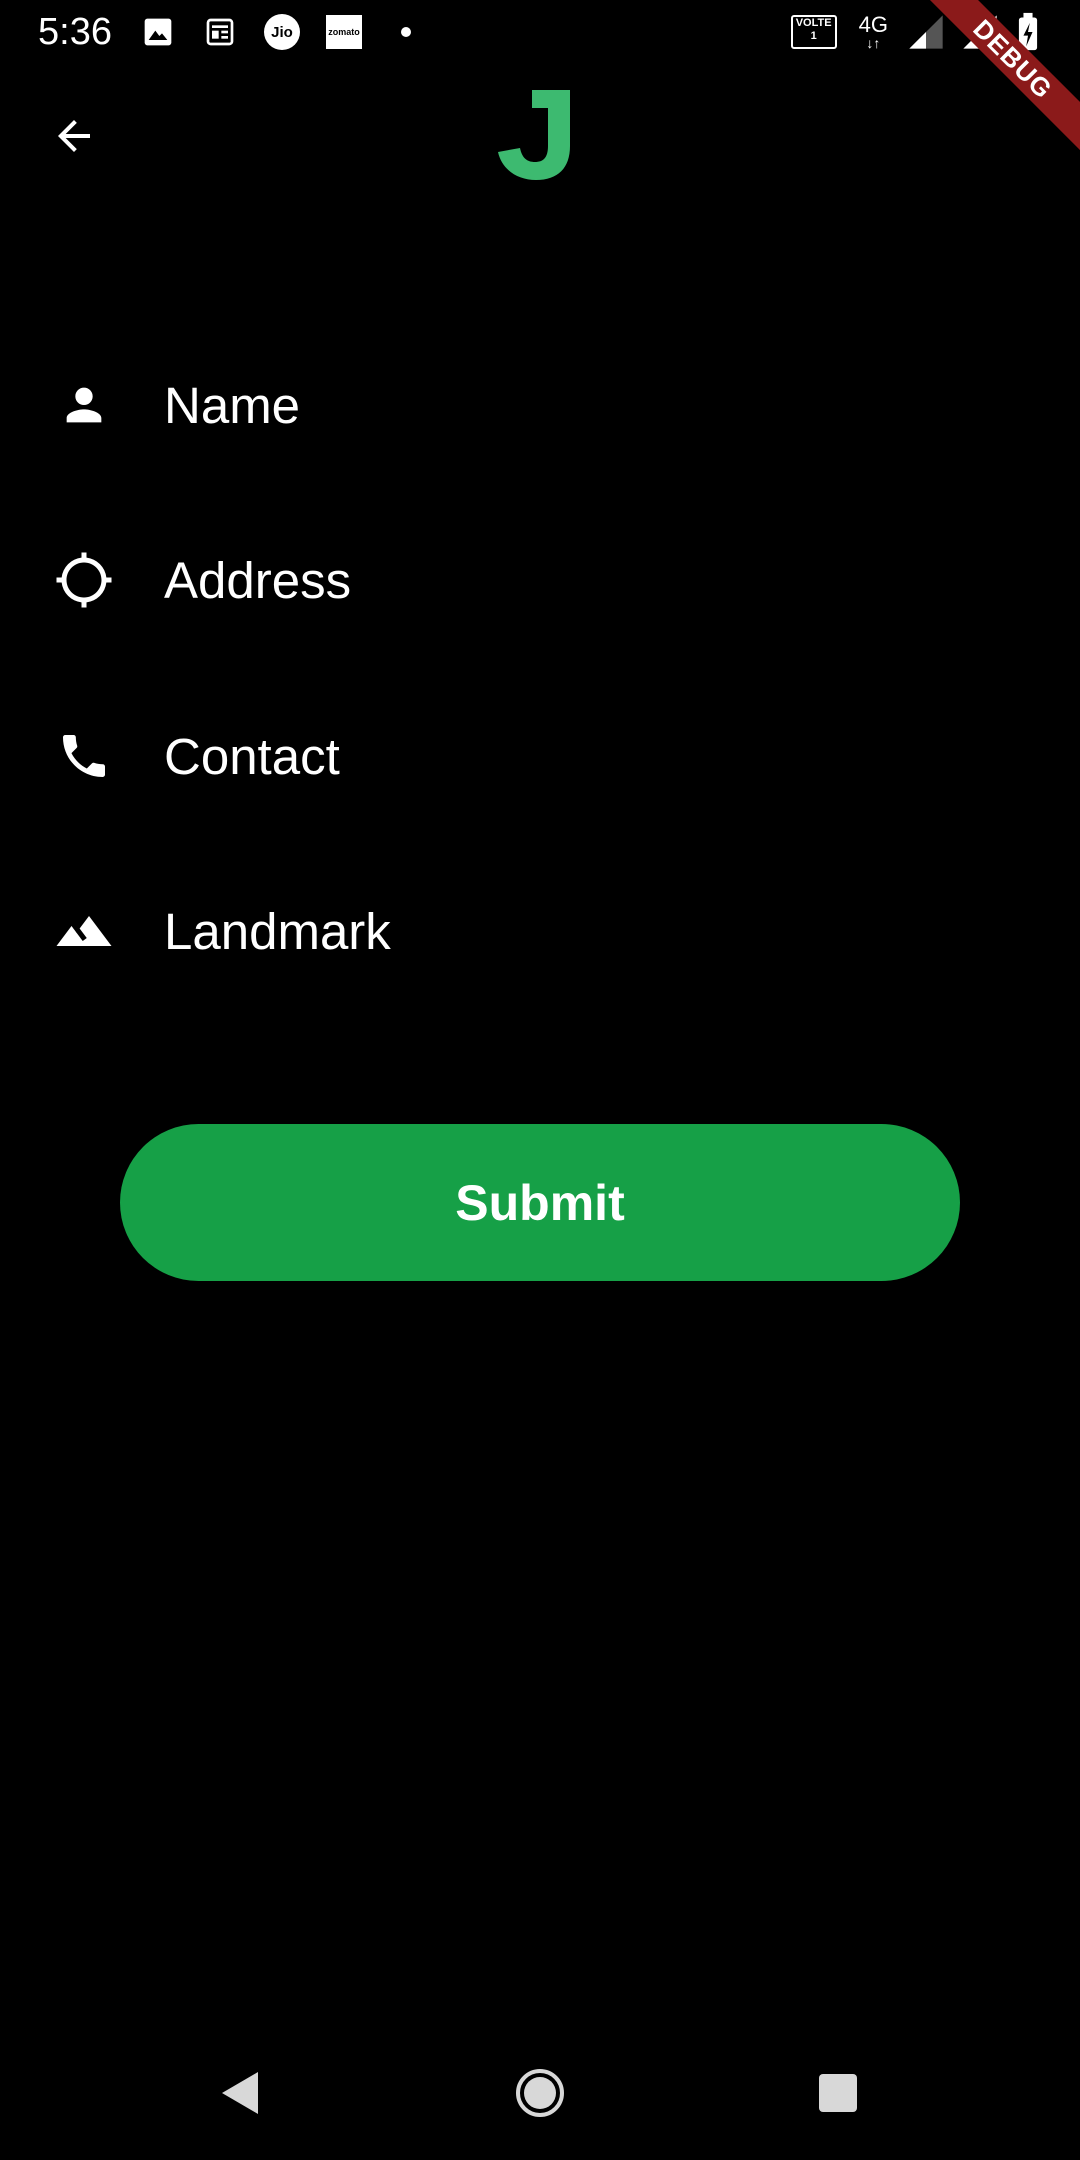  I want to click on zomato-icon: zomato, so click(344, 32).